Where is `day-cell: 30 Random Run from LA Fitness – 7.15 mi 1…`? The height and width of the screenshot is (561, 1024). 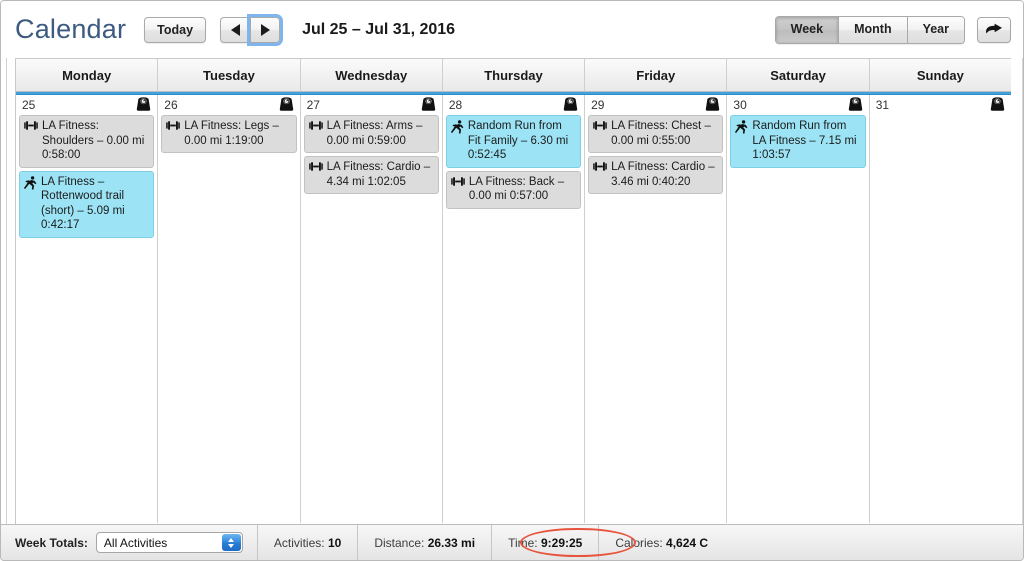 day-cell: 30 Random Run from LA Fitness – 7.15 mi 1… is located at coordinates (798, 309).